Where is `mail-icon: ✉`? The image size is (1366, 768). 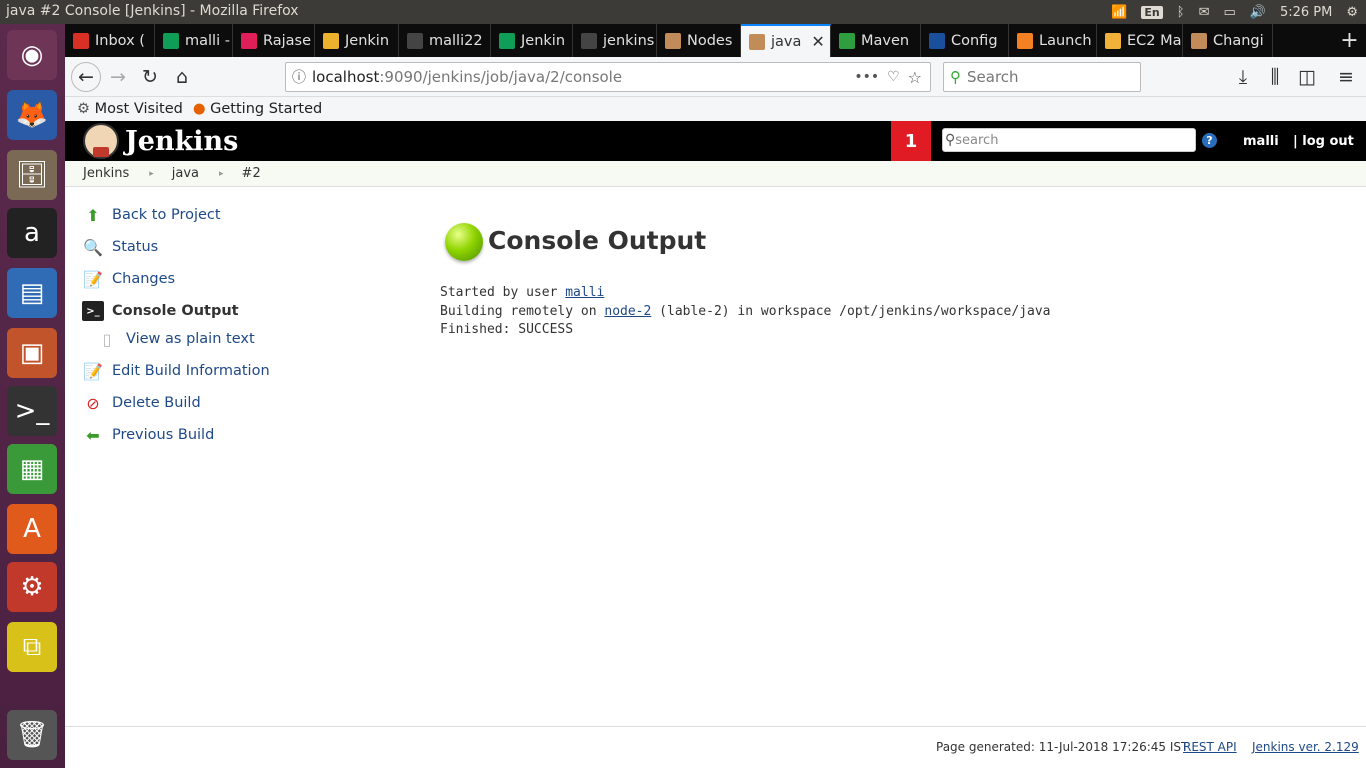
mail-icon: ✉ is located at coordinates (1204, 12).